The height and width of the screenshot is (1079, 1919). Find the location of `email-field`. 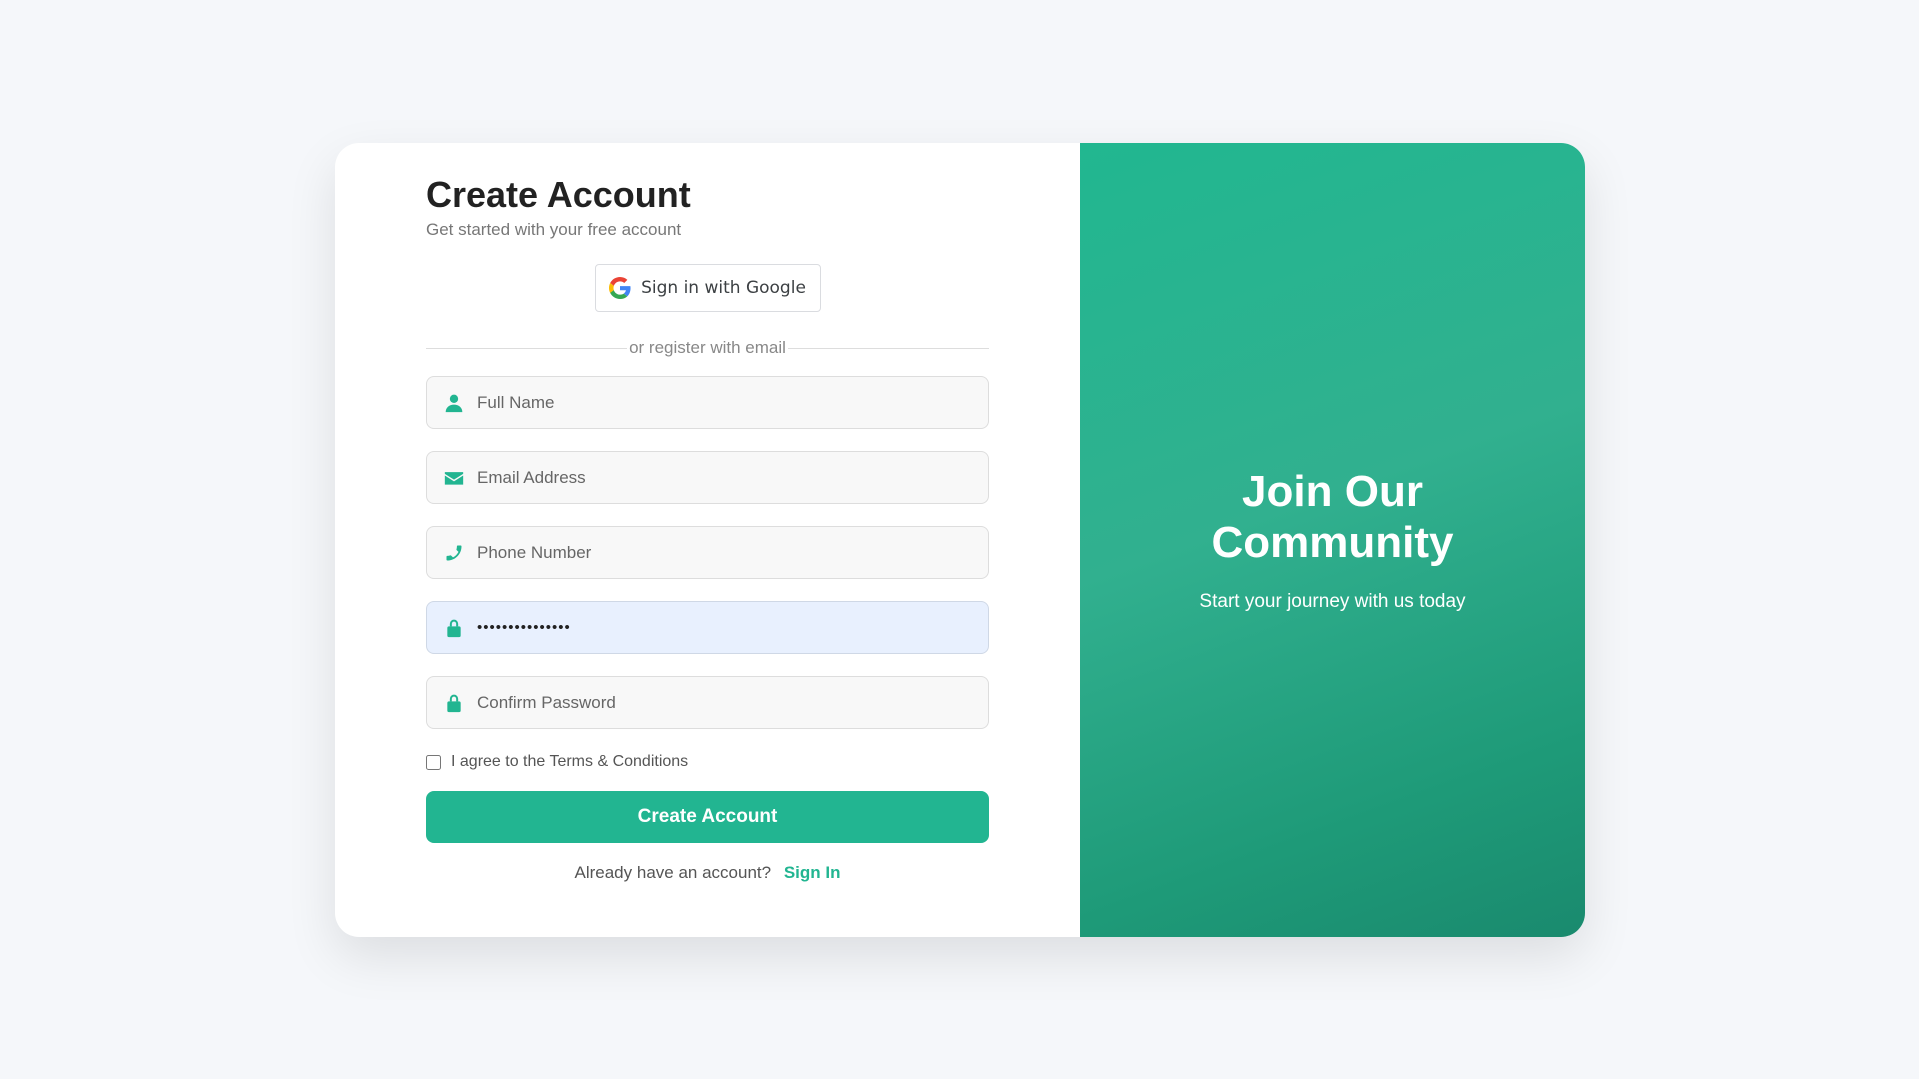

email-field is located at coordinates (707, 478).